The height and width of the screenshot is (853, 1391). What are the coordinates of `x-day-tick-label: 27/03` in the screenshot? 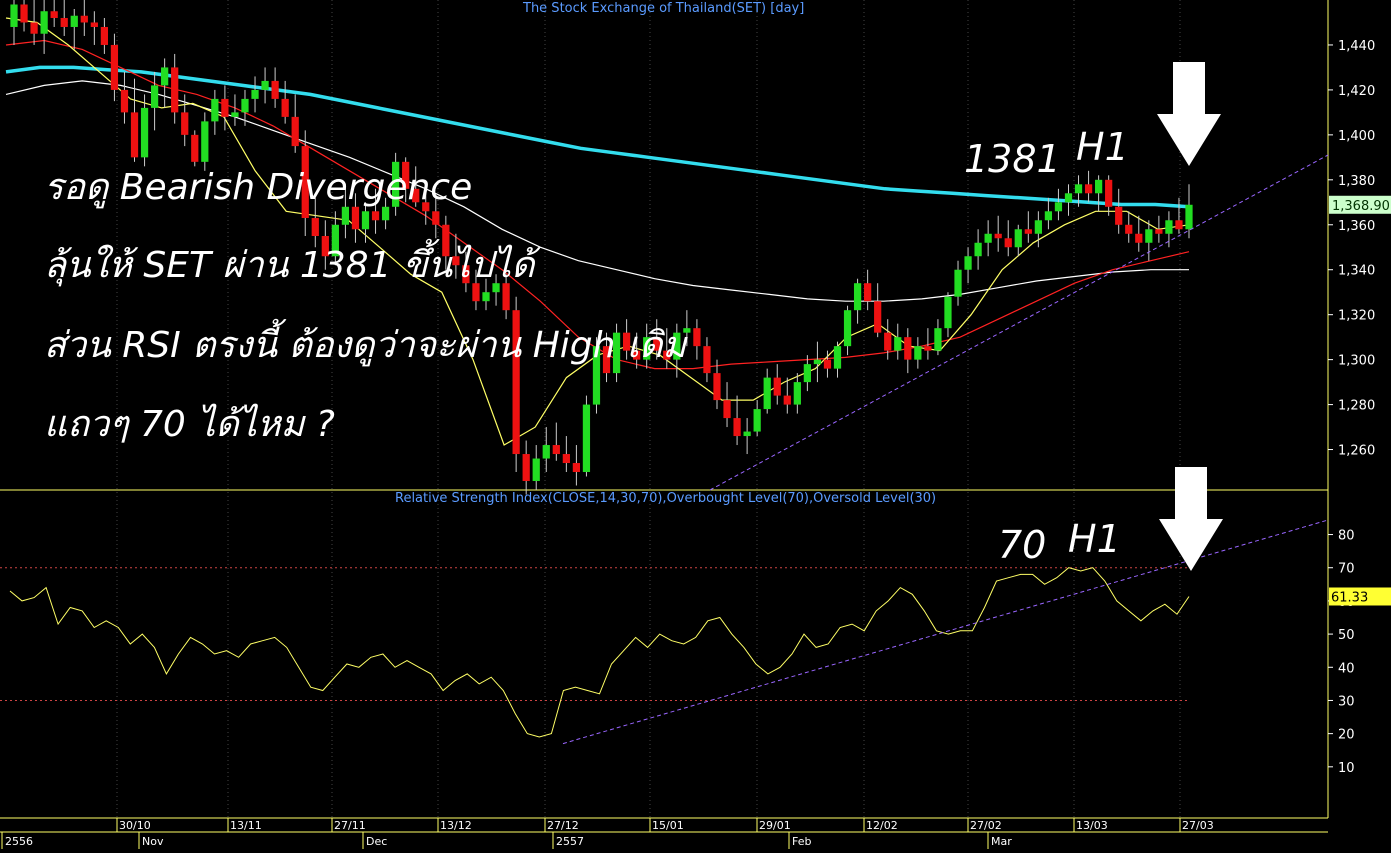 It's located at (1198, 825).